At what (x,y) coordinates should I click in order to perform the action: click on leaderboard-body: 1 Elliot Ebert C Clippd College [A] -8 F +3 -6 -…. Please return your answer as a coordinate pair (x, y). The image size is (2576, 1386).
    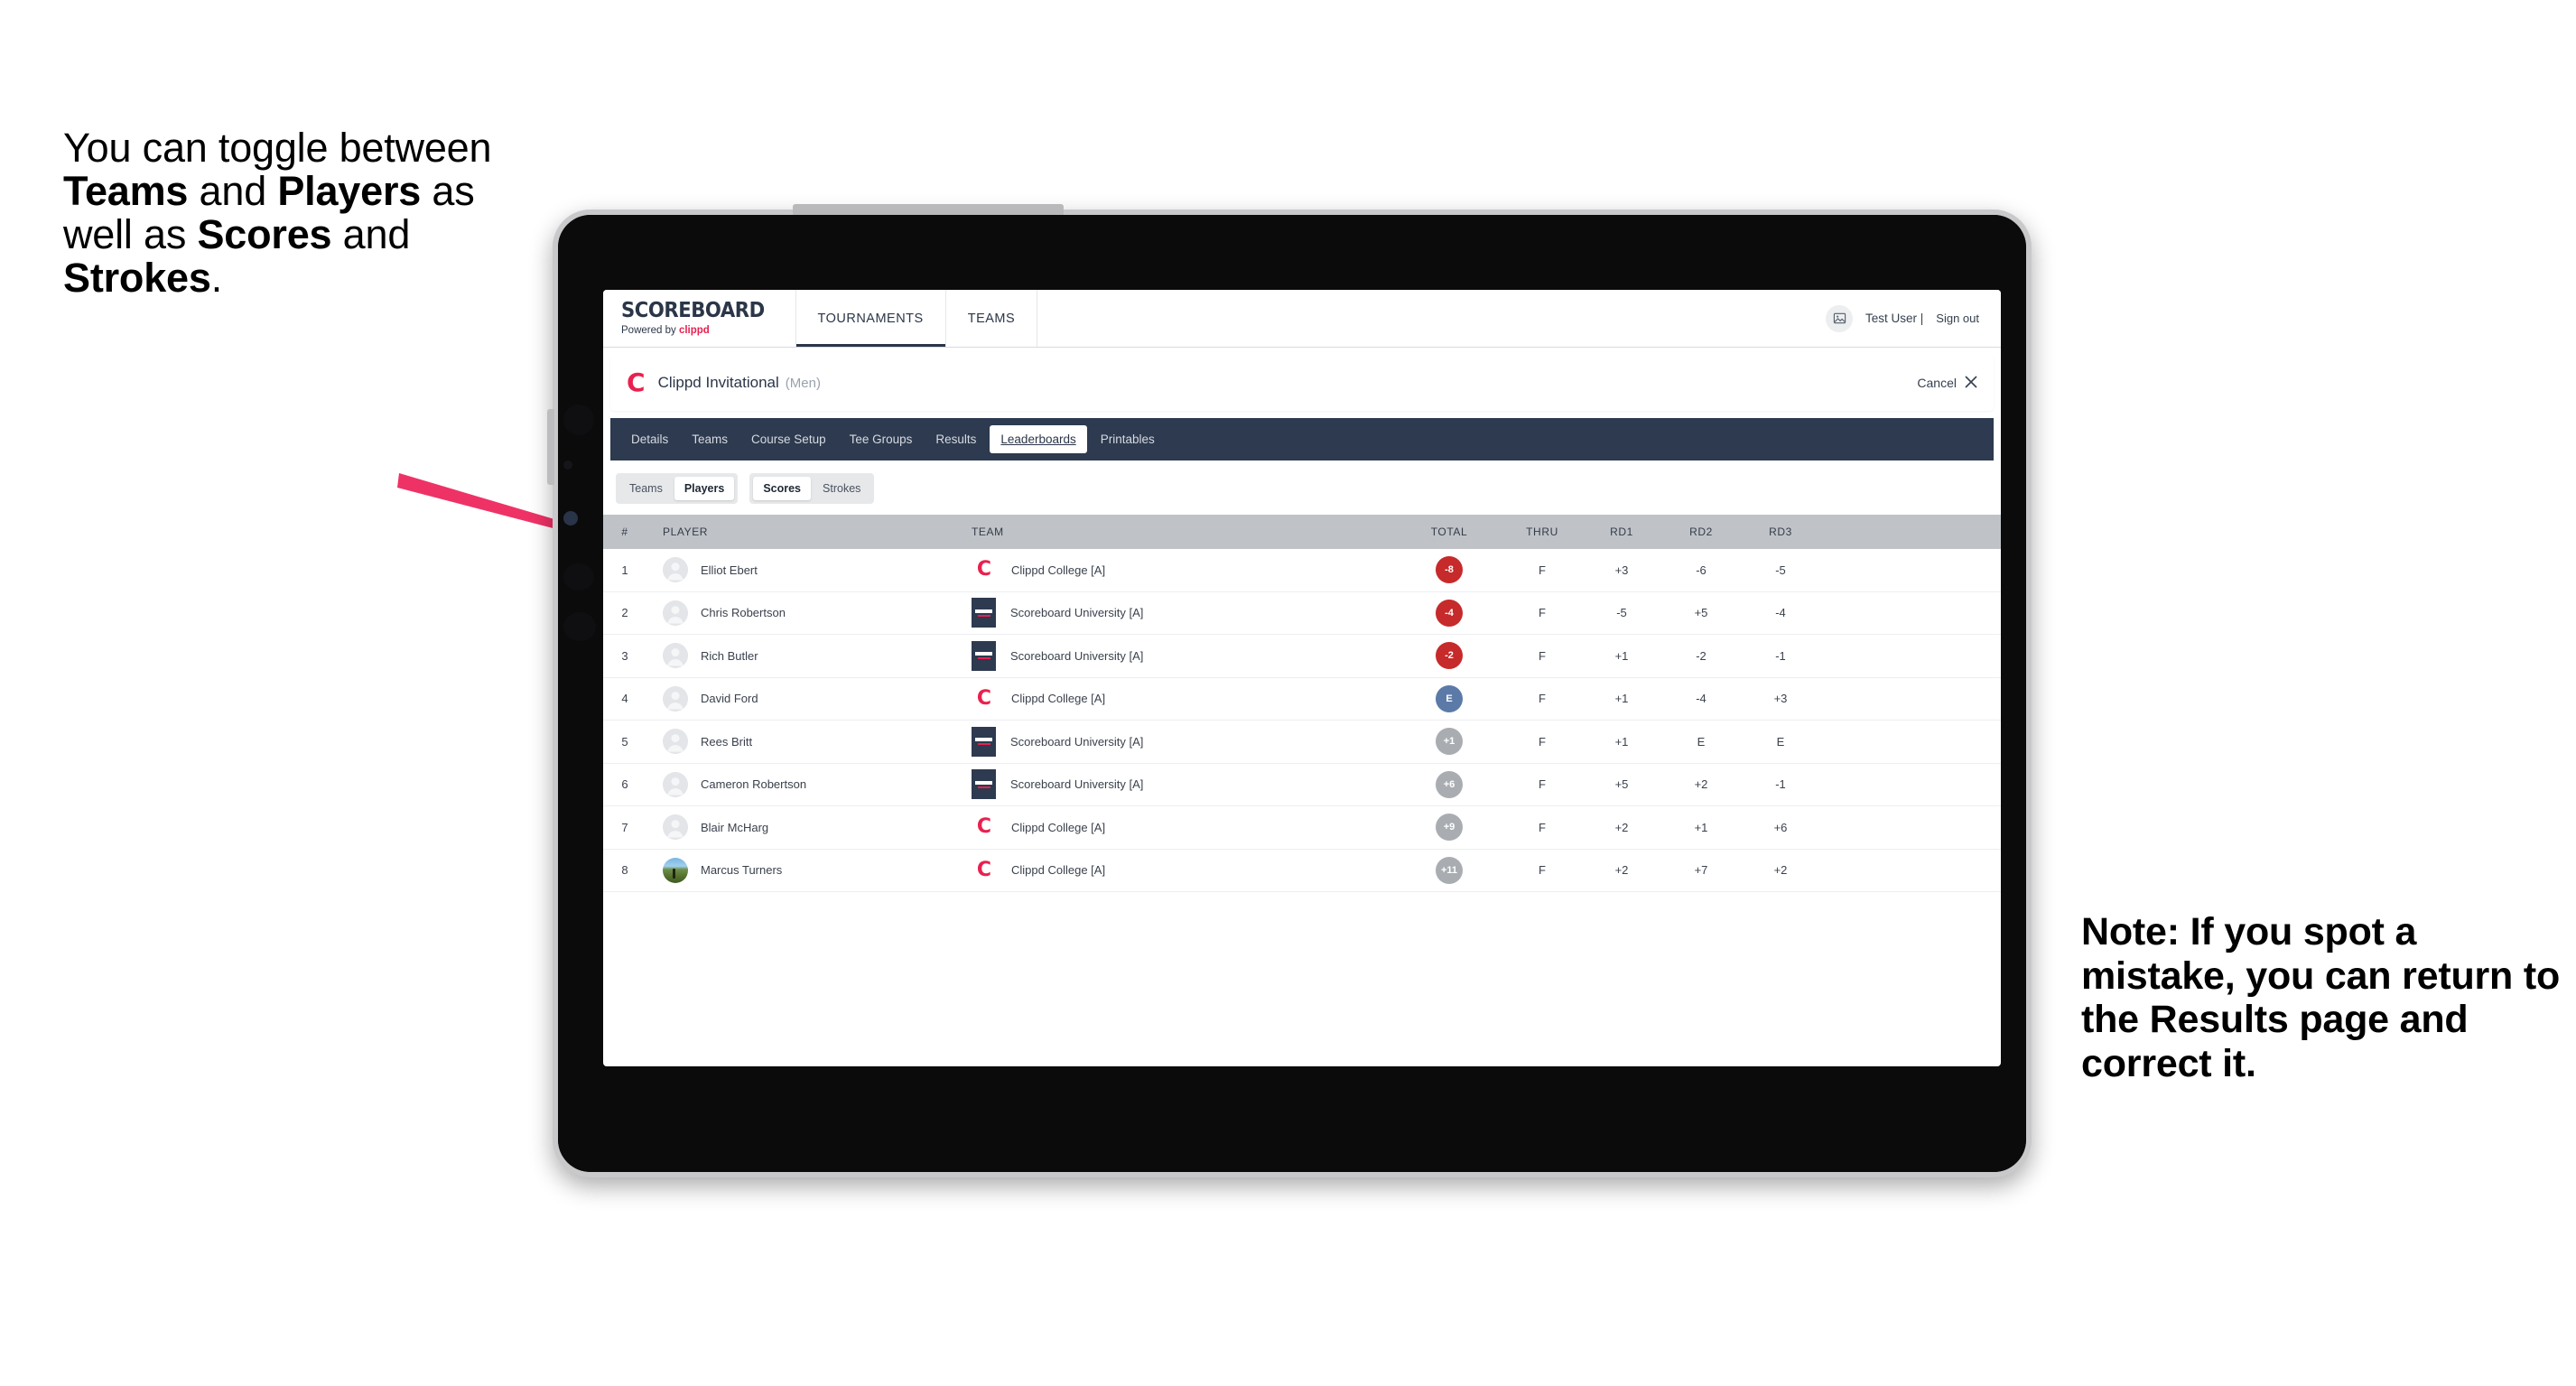
    Looking at the image, I should click on (1302, 721).